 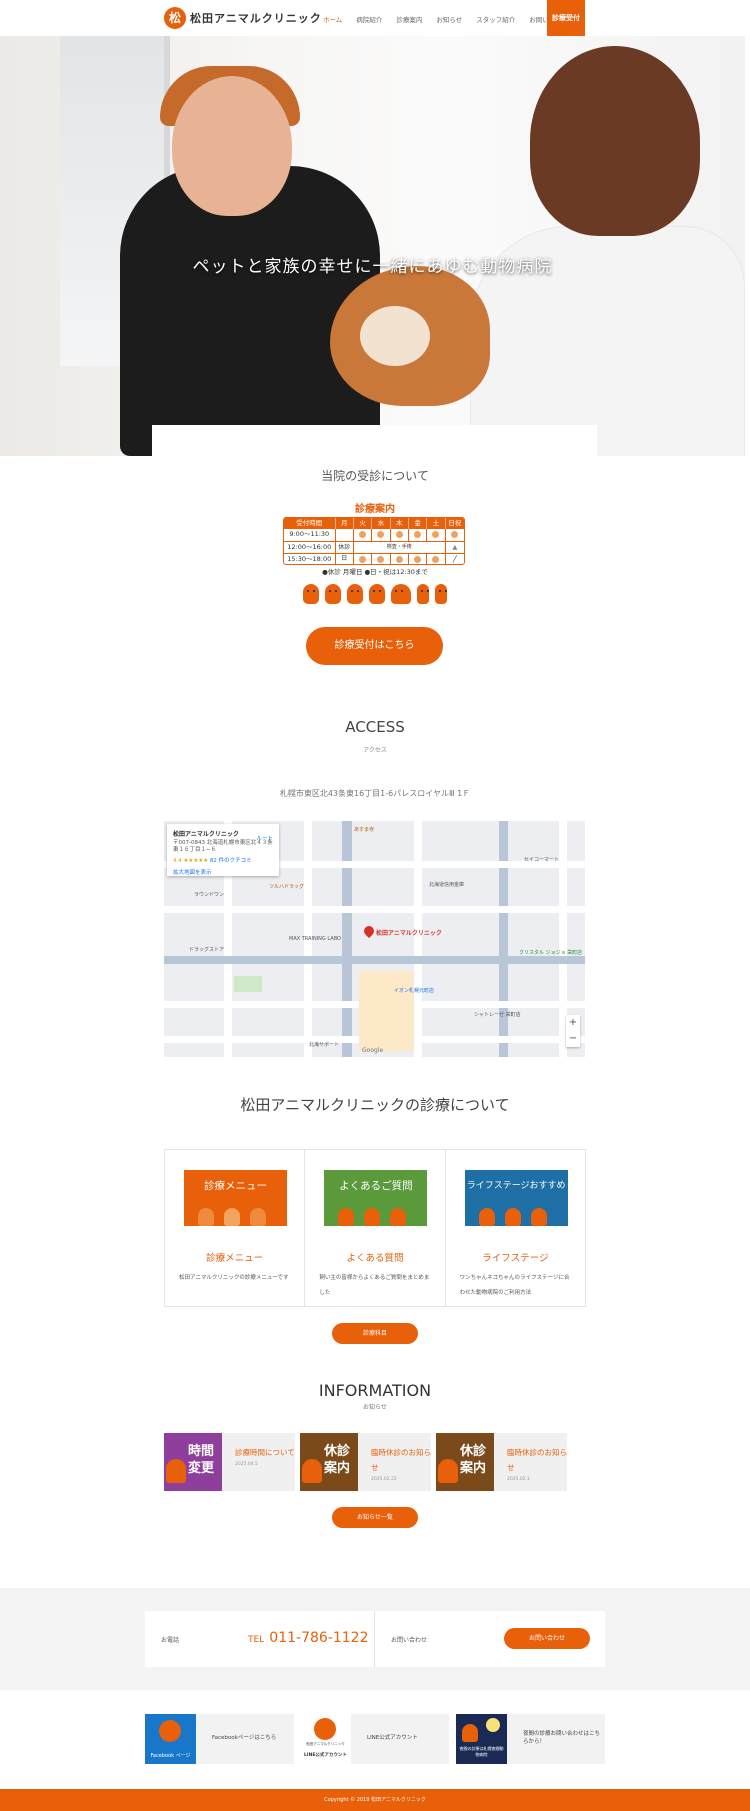 I want to click on news-list-button: お知らせ一覧, so click(x=375, y=1517).